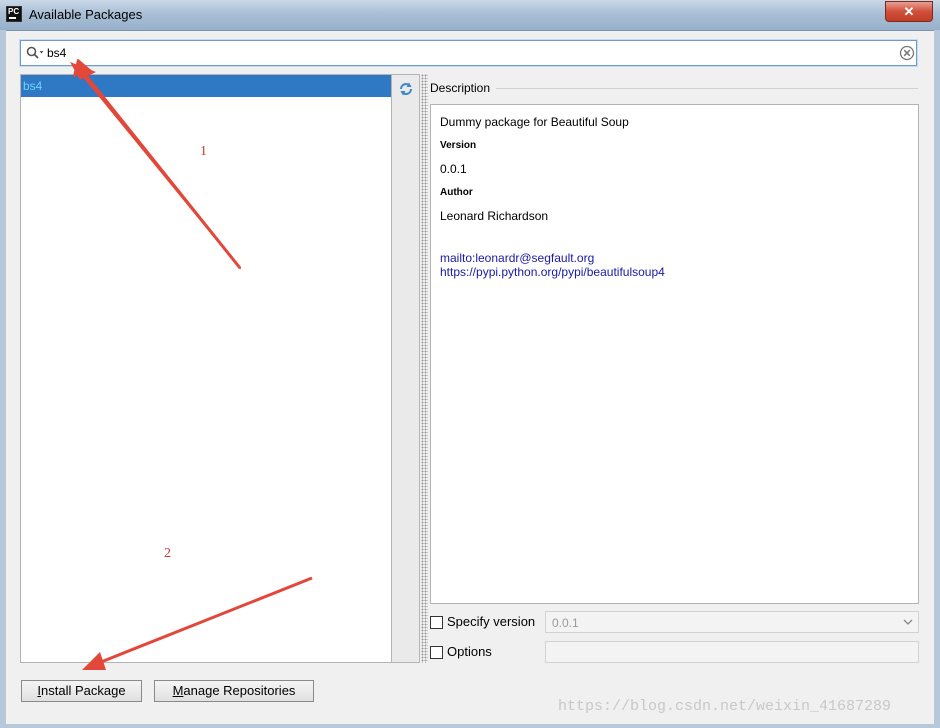 This screenshot has width=940, height=728. Describe the element at coordinates (203, 151) in the screenshot. I see `annotation-number-1: 1` at that location.